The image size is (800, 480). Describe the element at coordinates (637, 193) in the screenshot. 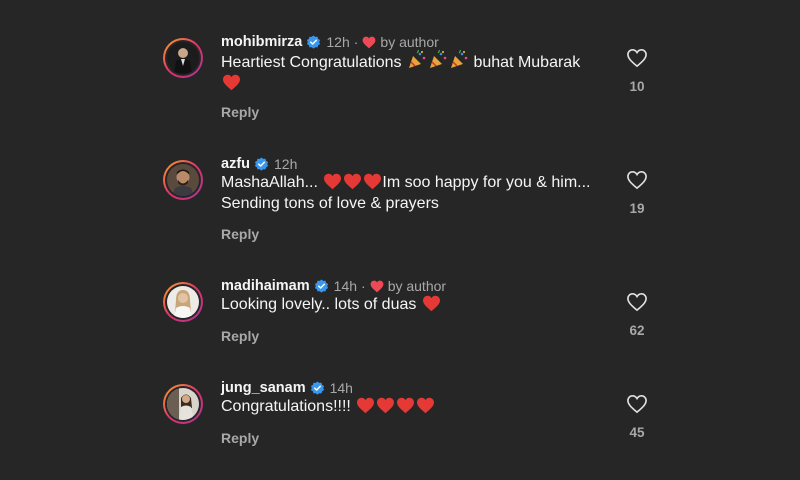

I see `like-area: 19` at that location.